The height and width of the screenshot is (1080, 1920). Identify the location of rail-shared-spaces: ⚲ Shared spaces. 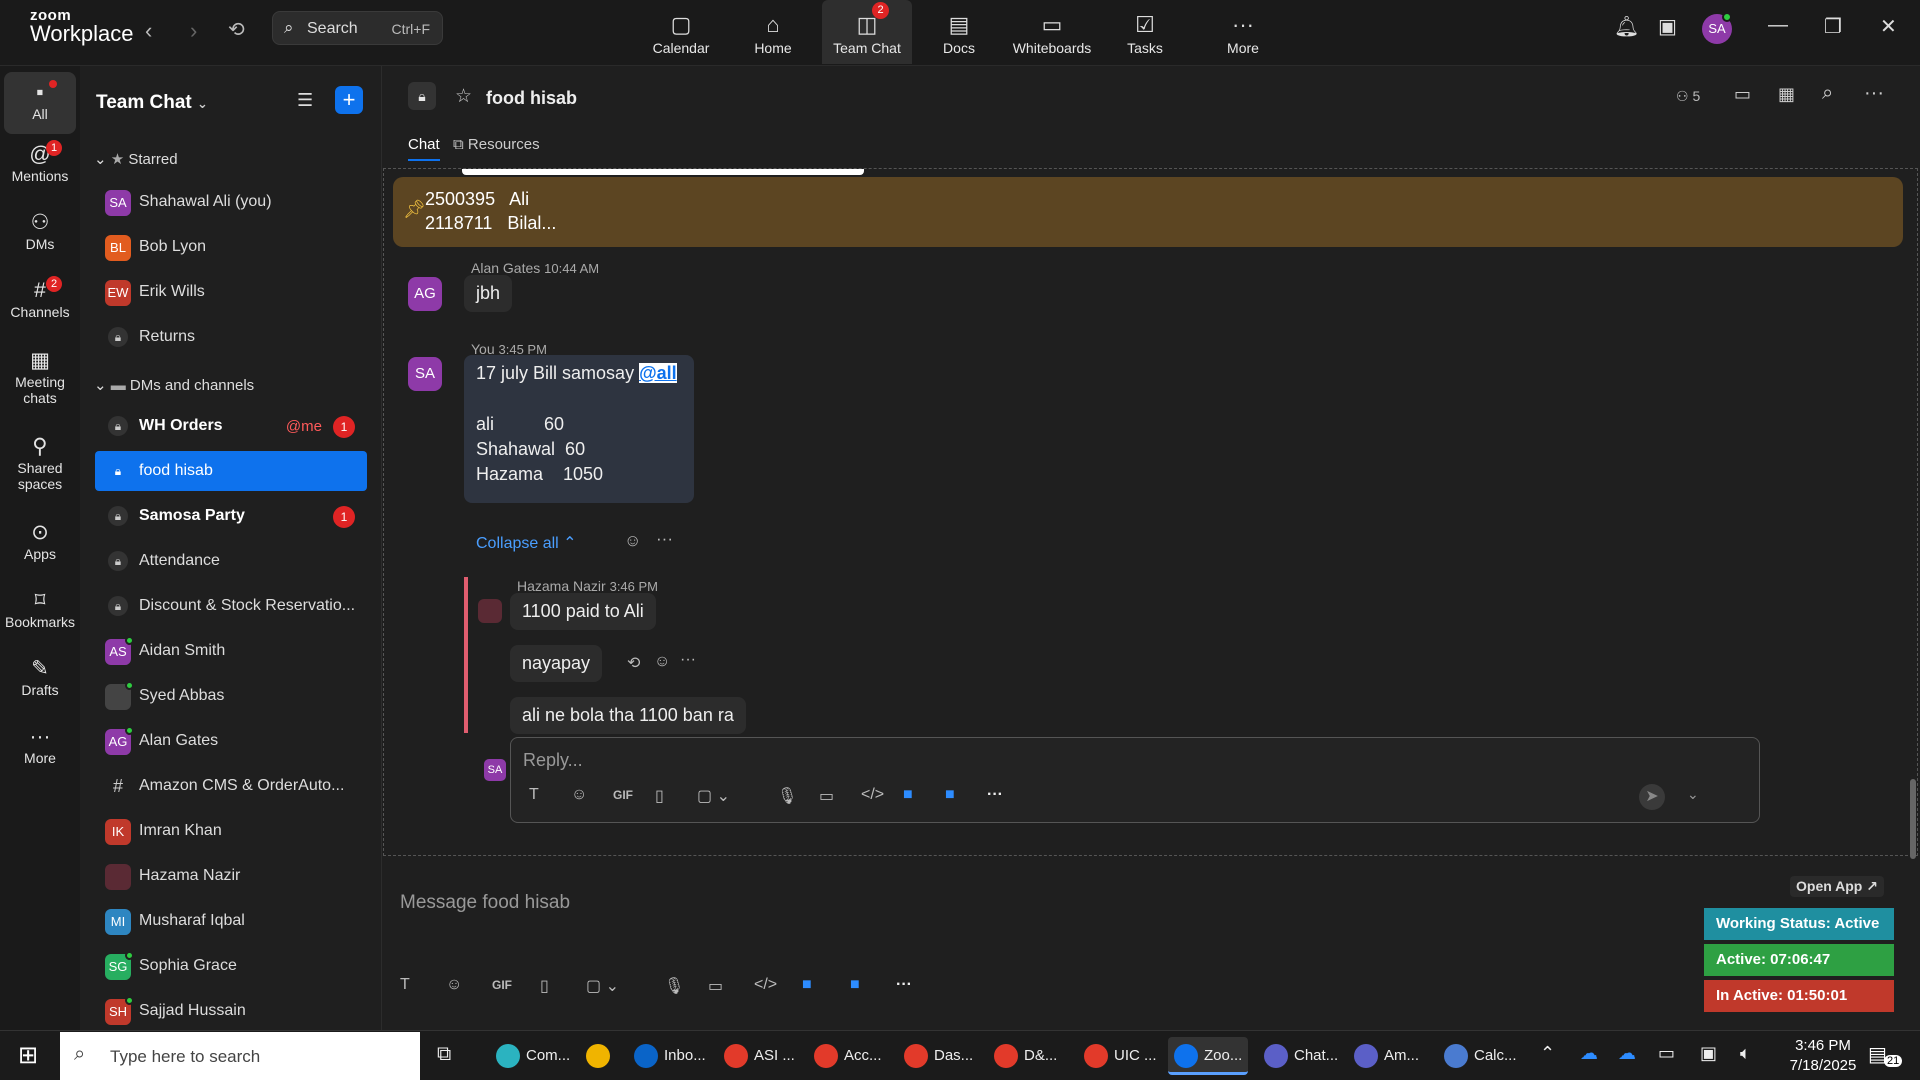
(40, 463).